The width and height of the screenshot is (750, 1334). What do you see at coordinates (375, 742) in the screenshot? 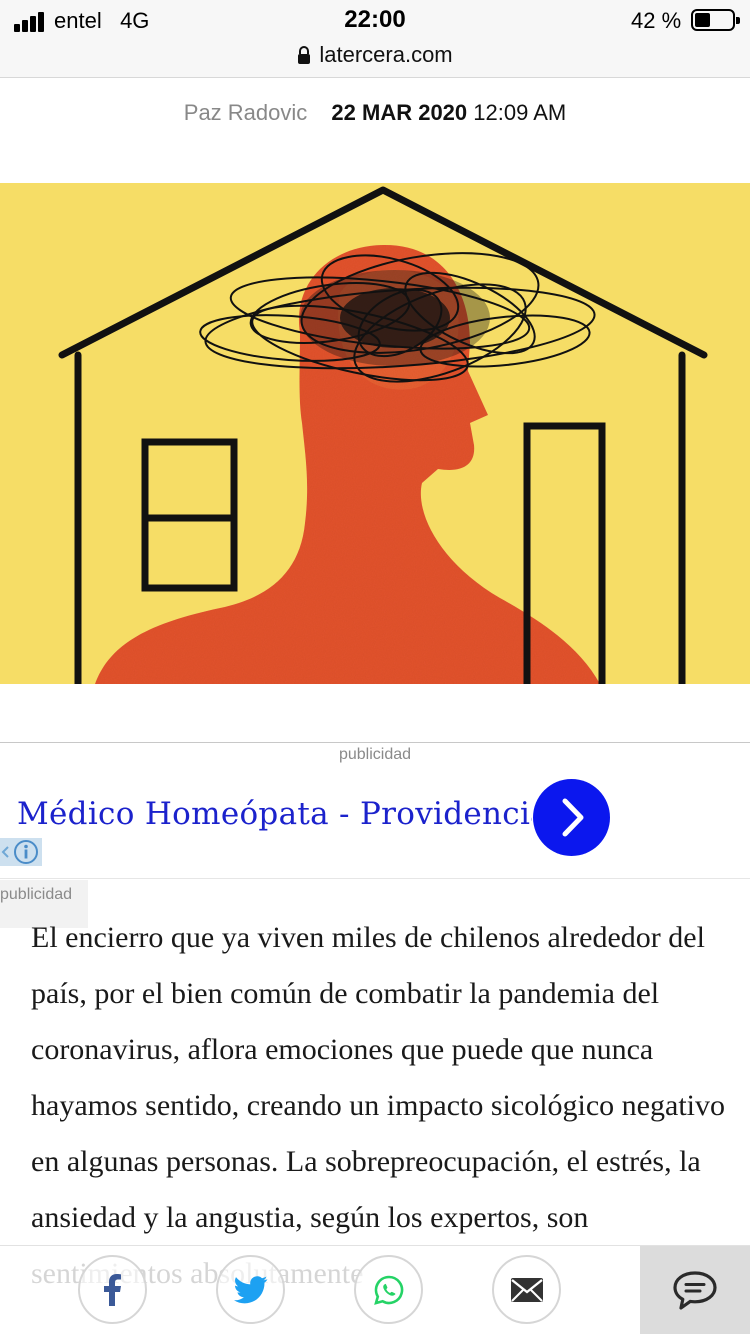
I see `ad-divider` at bounding box center [375, 742].